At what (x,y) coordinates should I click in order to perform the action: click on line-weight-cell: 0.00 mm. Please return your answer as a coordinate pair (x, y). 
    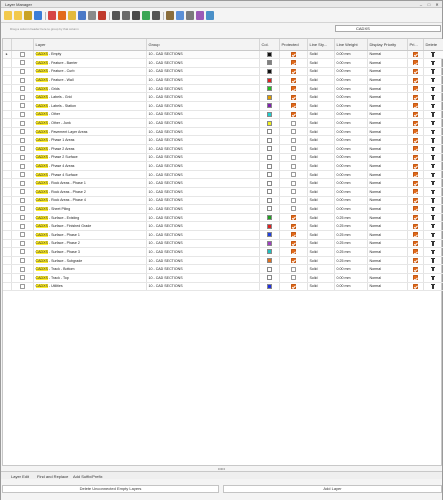
    Looking at the image, I should click on (351, 201).